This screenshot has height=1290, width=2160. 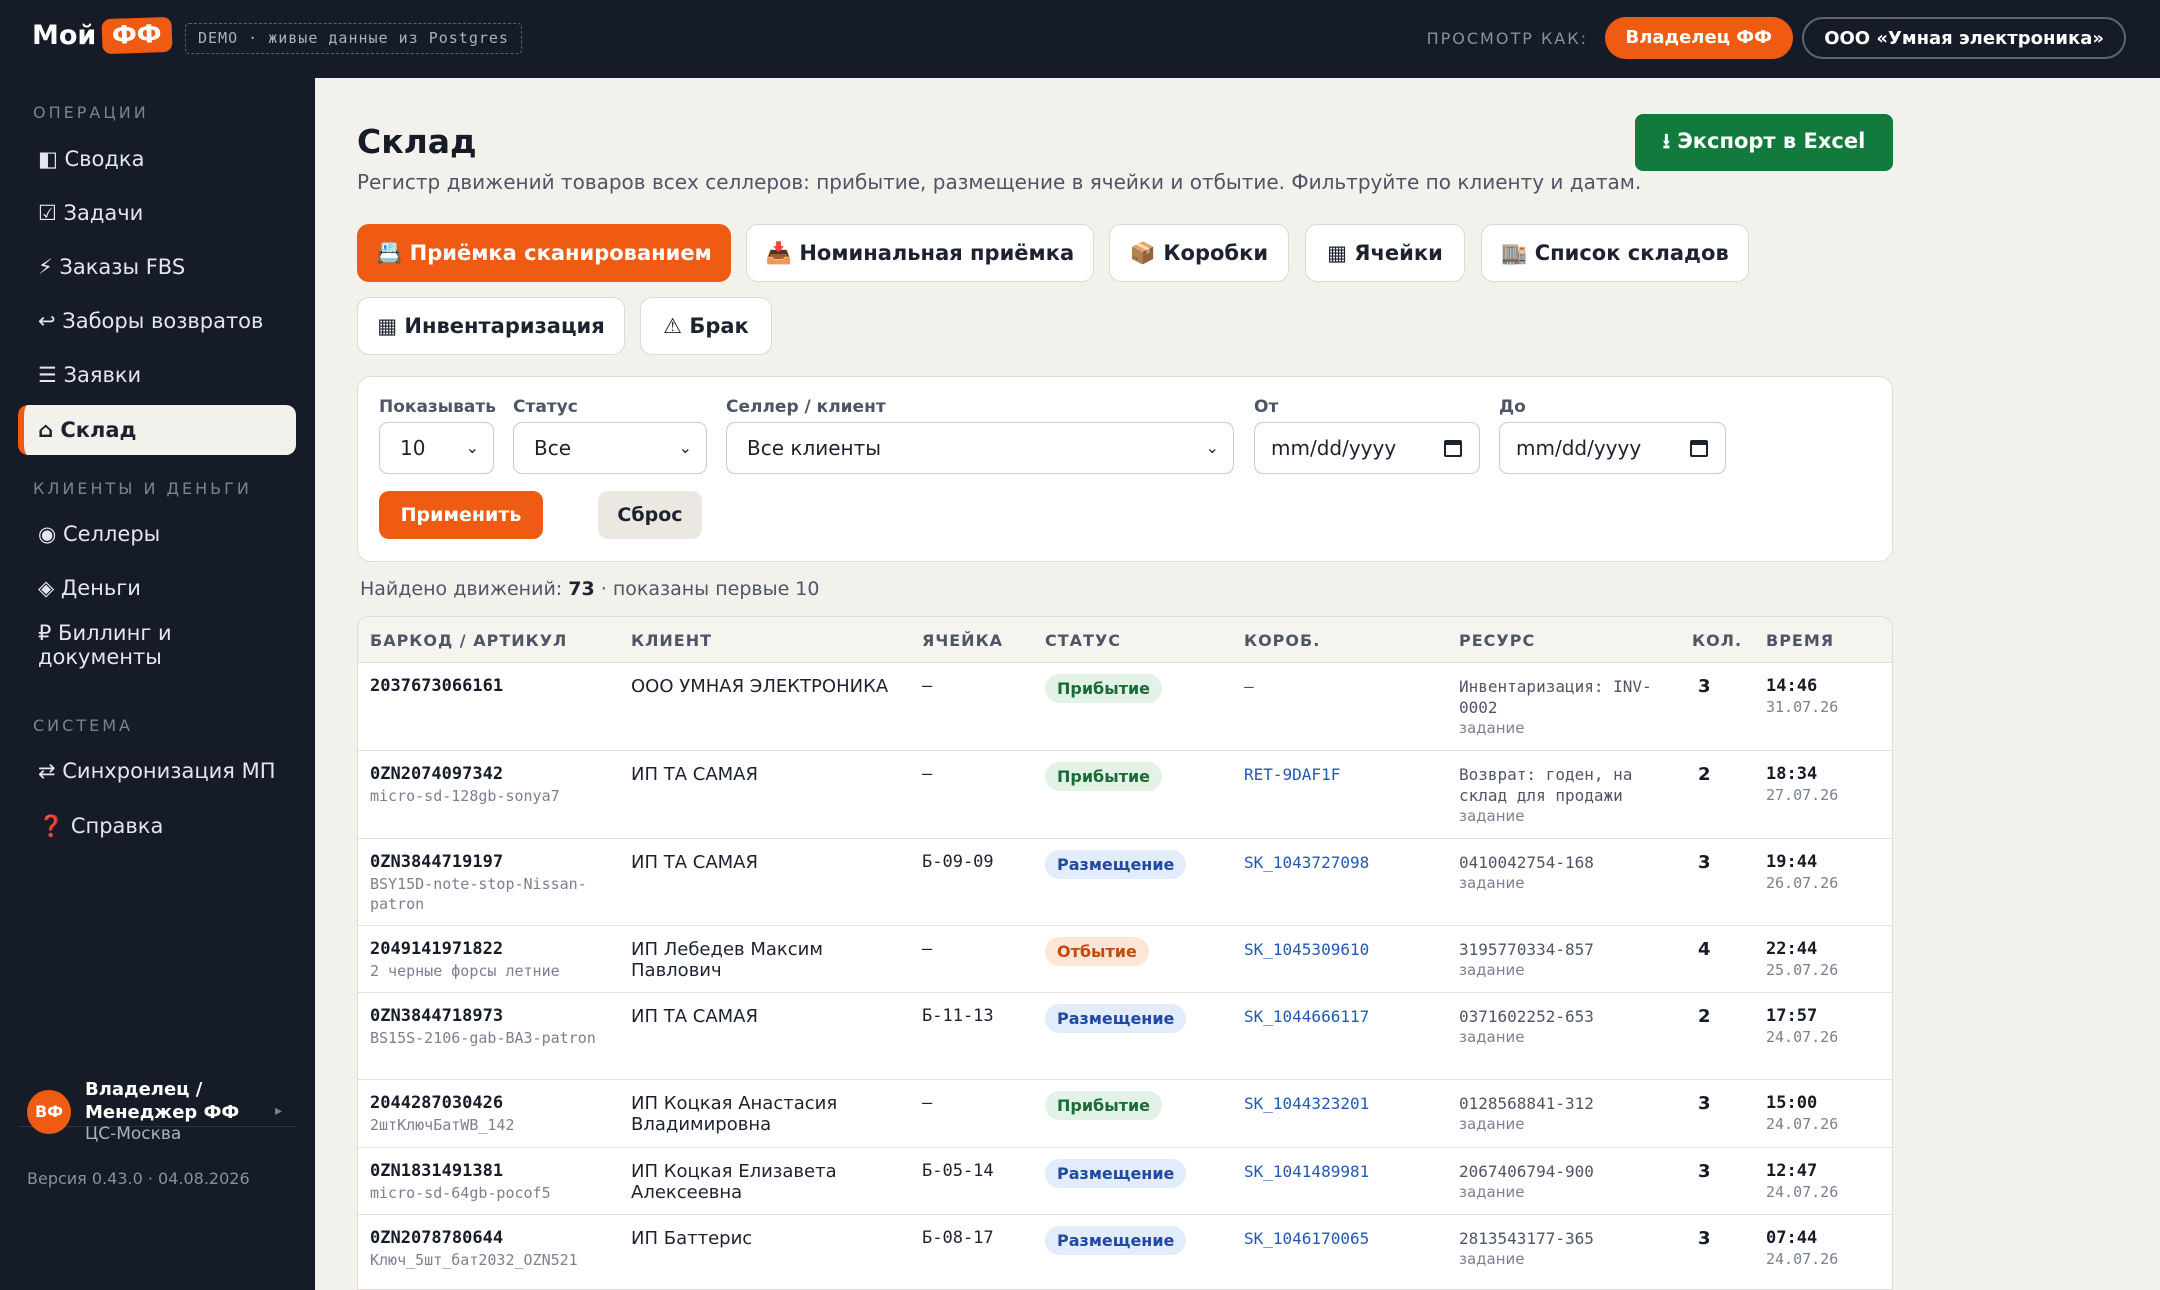 What do you see at coordinates (1802, 1181) in the screenshot?
I see `time-cell: 12:47 24.07.26` at bounding box center [1802, 1181].